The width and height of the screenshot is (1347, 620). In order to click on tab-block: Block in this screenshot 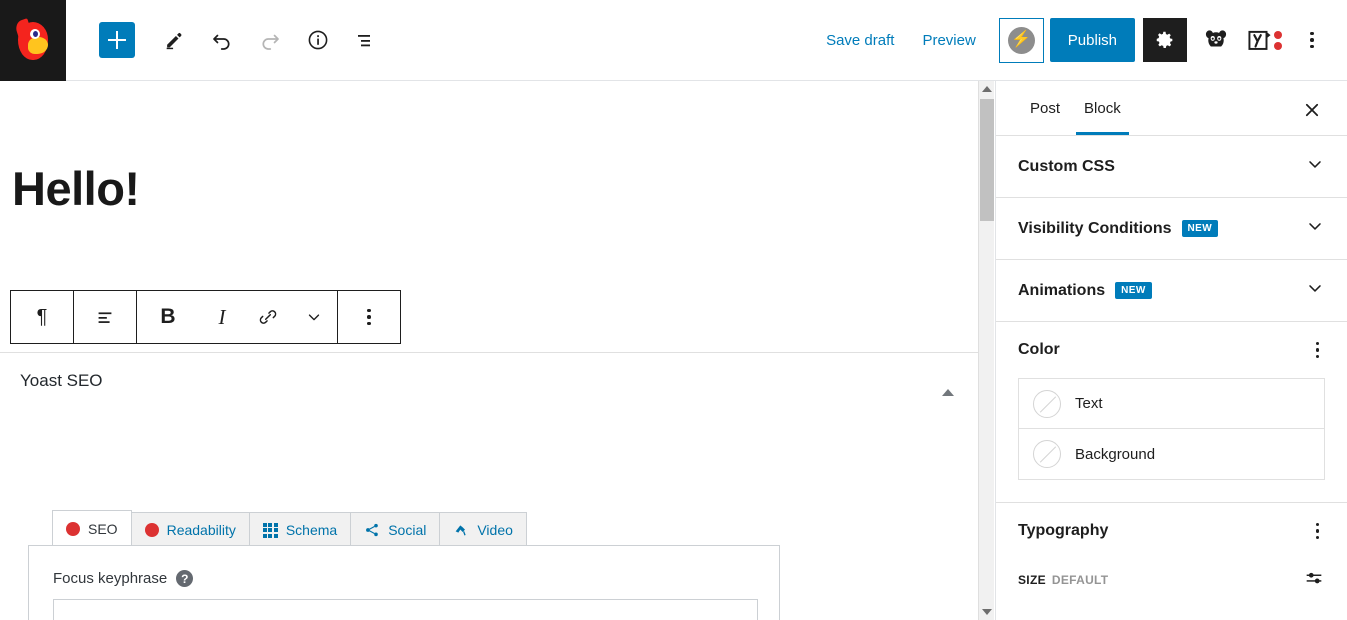, I will do `click(1102, 109)`.